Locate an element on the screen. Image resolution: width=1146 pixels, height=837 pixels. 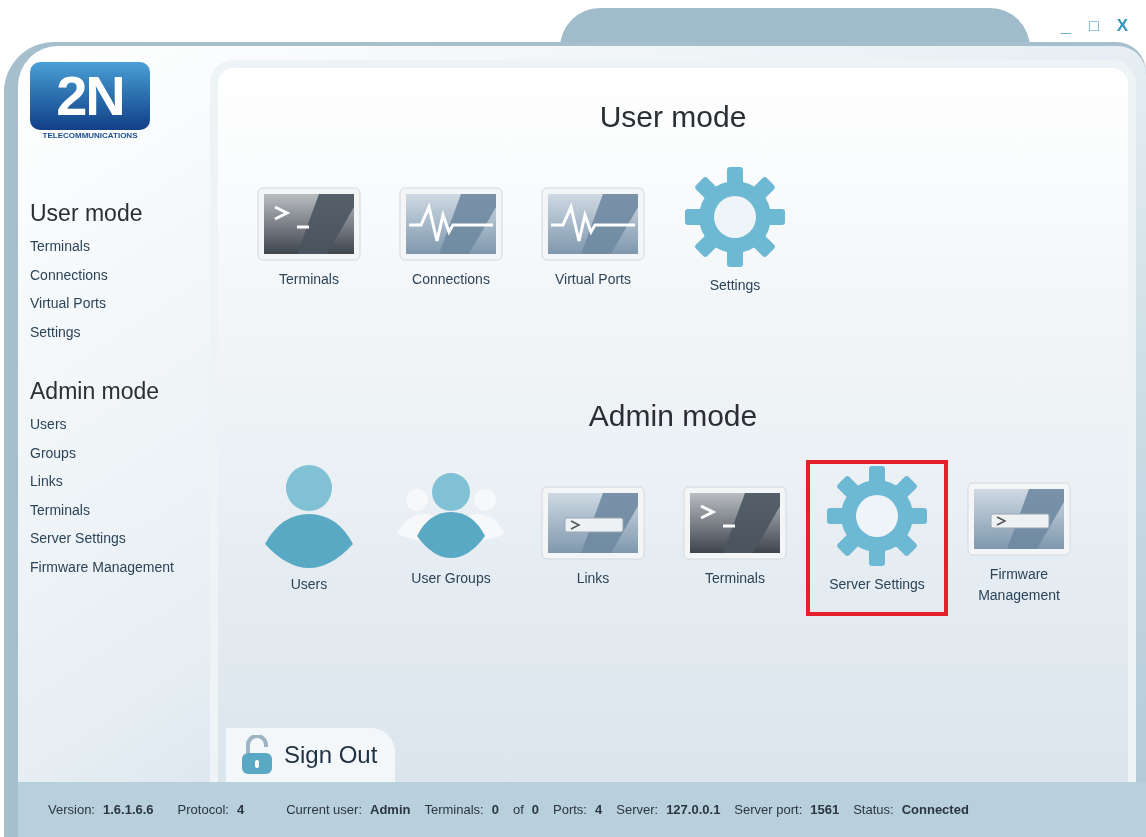
status-label: Status: is located at coordinates (873, 809).